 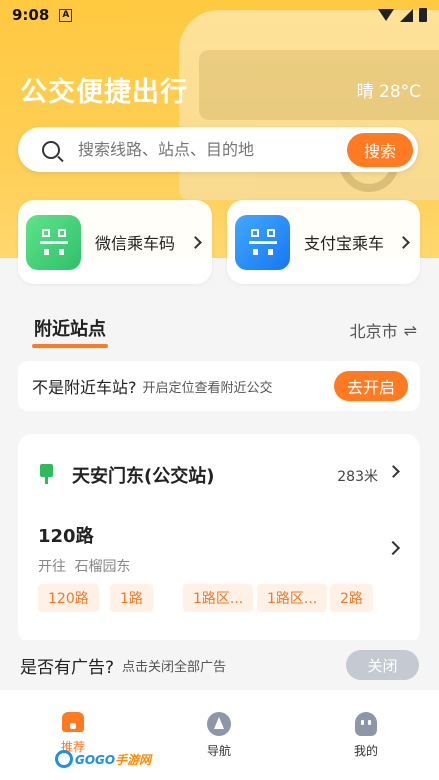 What do you see at coordinates (66, 535) in the screenshot?
I see `route-name: 120路` at bounding box center [66, 535].